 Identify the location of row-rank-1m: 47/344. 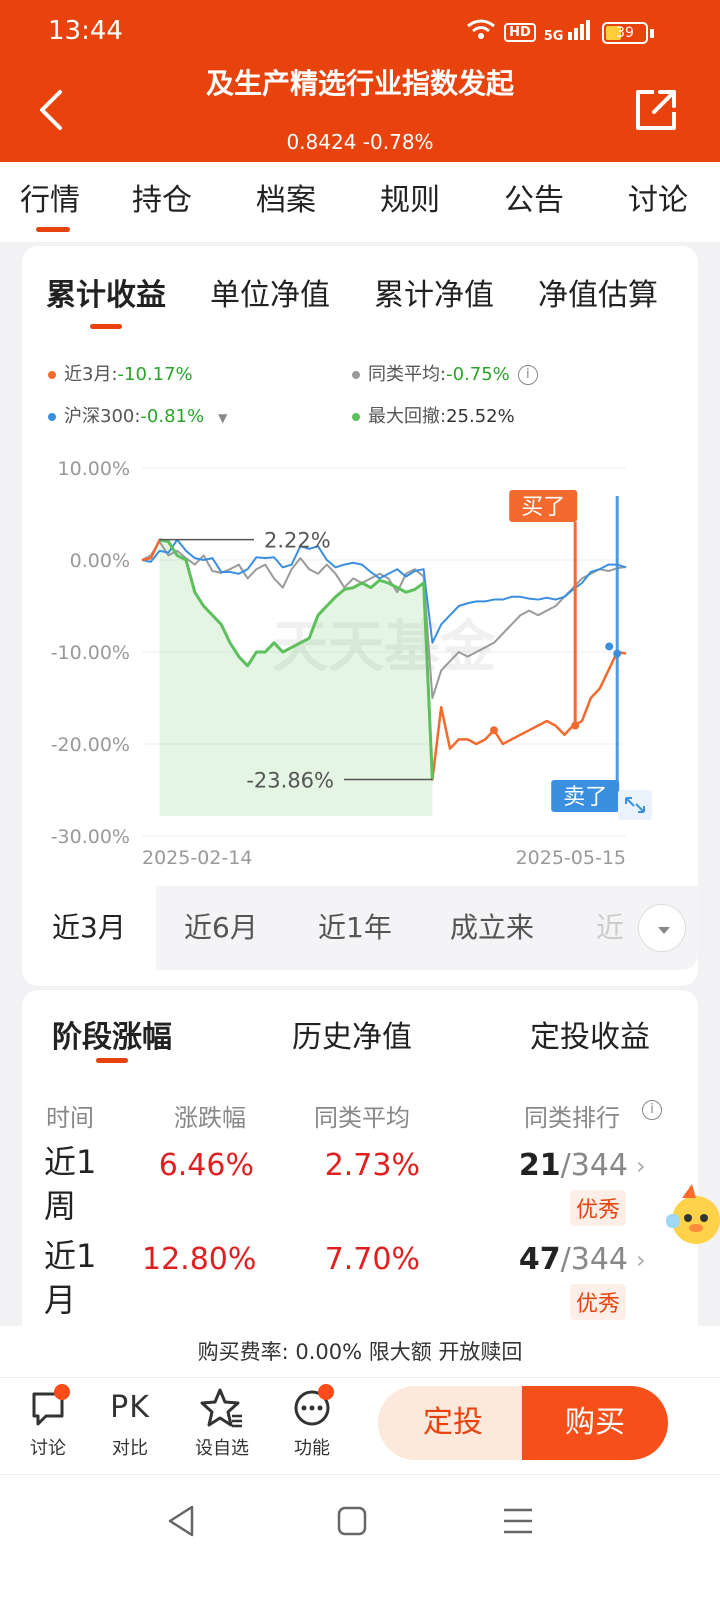
(565, 1259).